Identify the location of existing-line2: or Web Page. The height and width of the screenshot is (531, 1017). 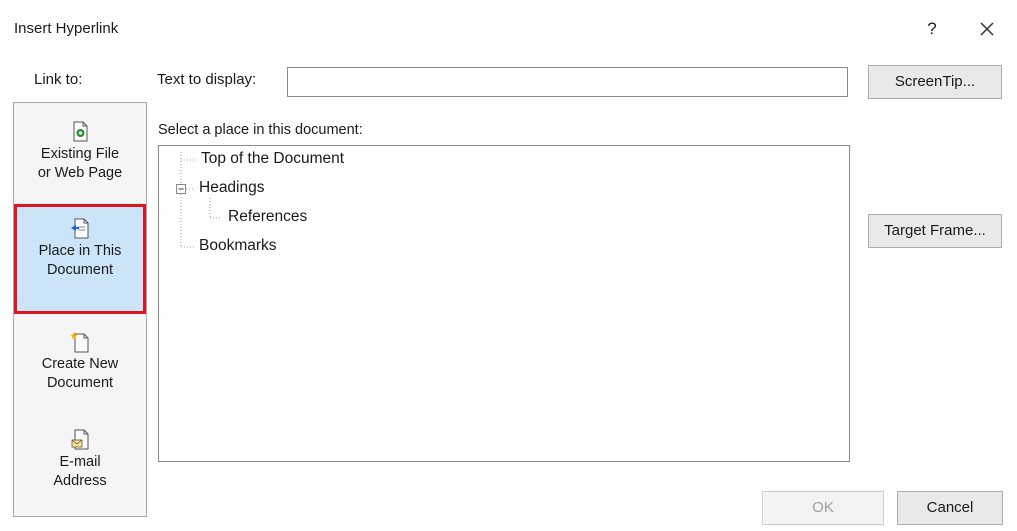
(80, 173).